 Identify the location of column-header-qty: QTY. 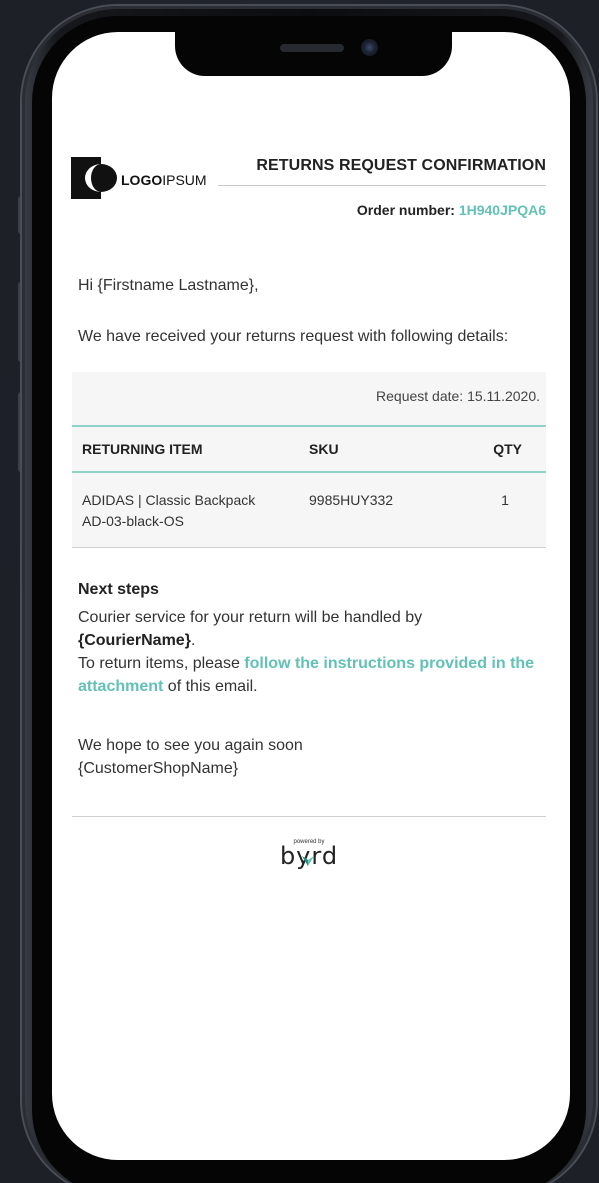
(507, 449).